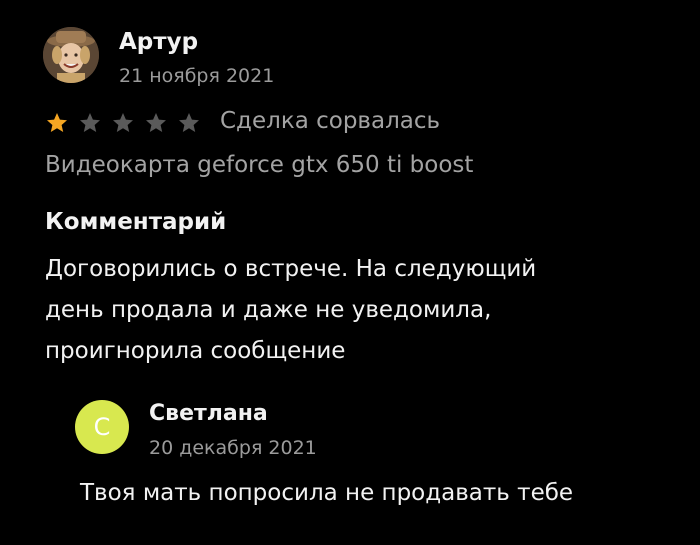  I want to click on comment-heading: Комментарий, so click(136, 222).